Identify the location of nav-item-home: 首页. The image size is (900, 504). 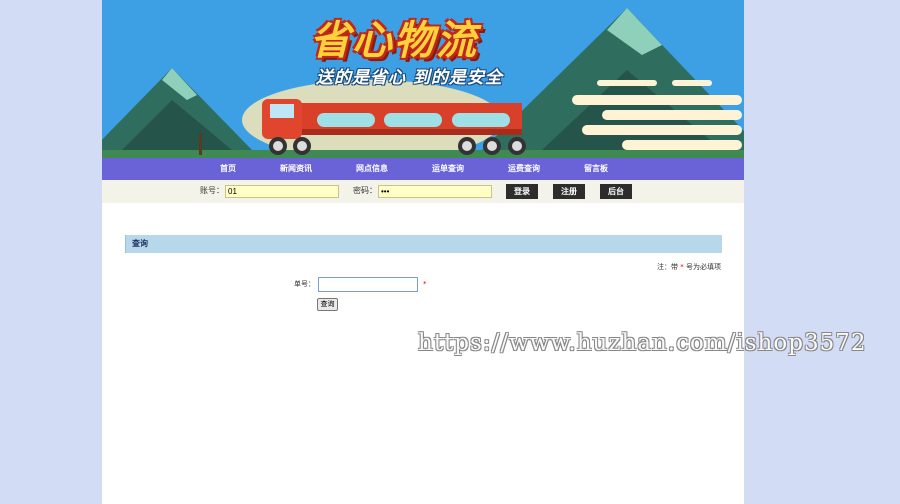
(228, 169).